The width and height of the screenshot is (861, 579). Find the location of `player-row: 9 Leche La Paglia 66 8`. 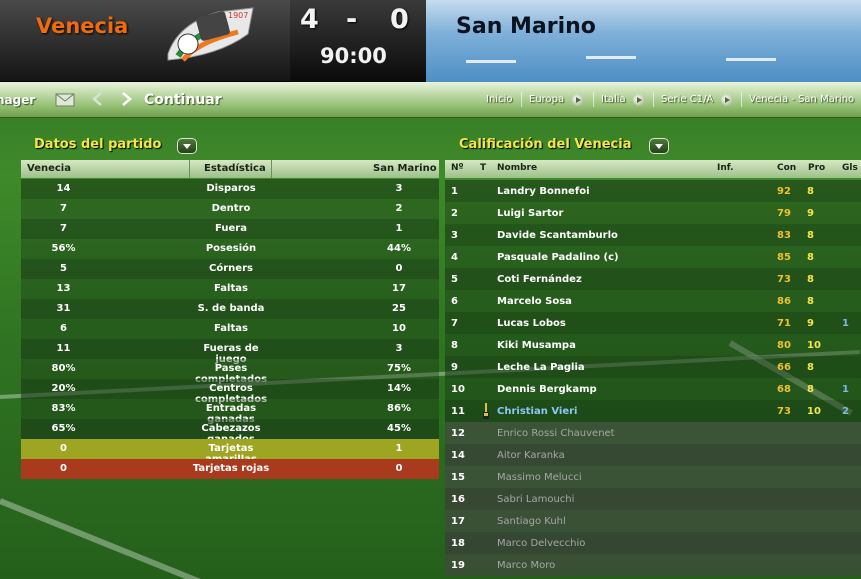

player-row: 9 Leche La Paglia 66 8 is located at coordinates (653, 367).